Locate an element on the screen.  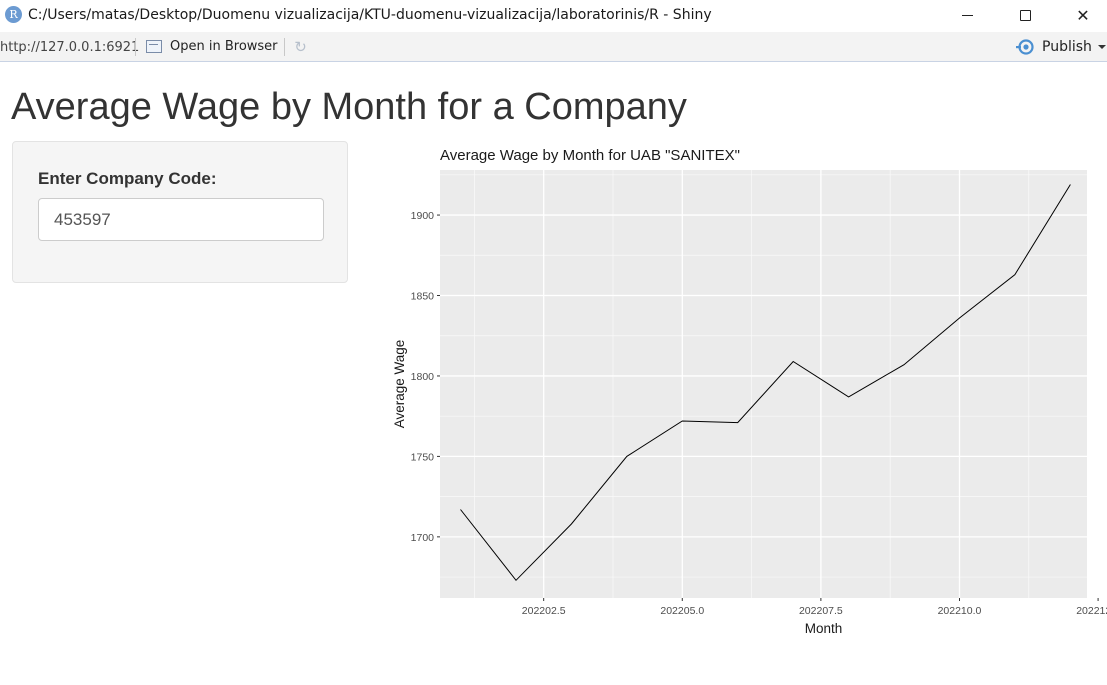
close-button: ✕ is located at coordinates (1083, 15).